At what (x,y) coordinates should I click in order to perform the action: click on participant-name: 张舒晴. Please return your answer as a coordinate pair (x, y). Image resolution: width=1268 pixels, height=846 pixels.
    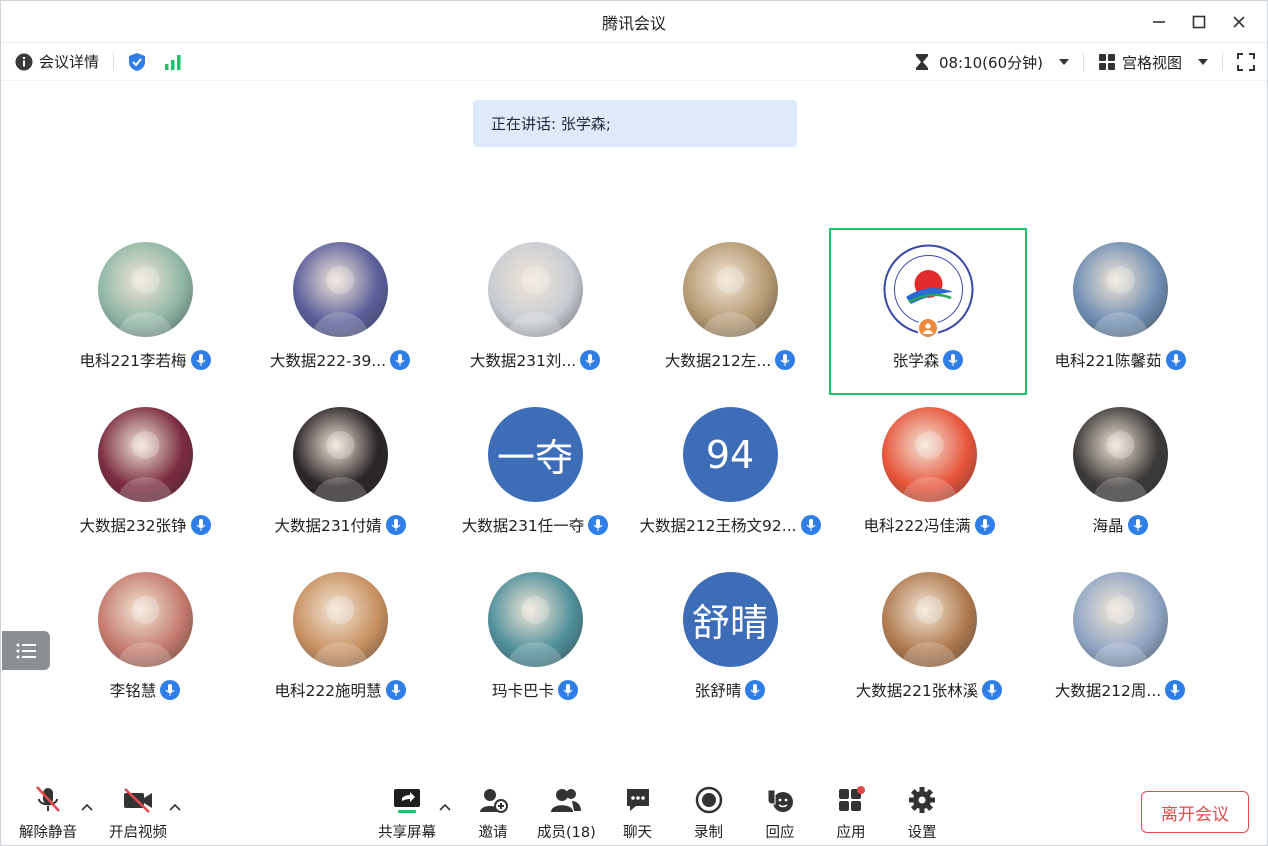
    Looking at the image, I should click on (718, 691).